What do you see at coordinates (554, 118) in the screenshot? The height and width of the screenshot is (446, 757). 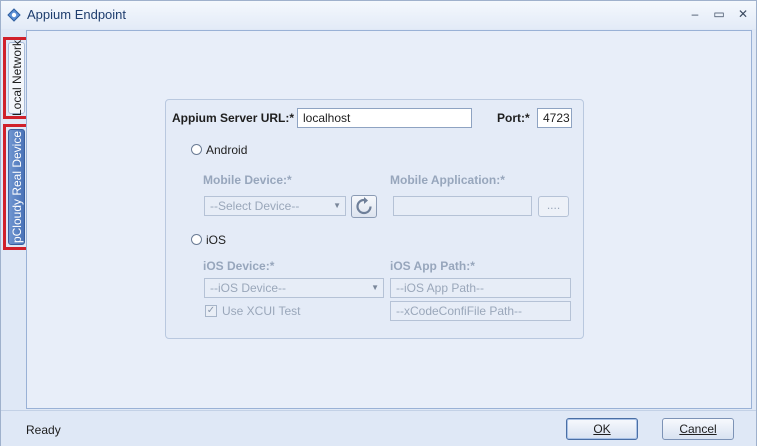 I see `port-input: 4723` at bounding box center [554, 118].